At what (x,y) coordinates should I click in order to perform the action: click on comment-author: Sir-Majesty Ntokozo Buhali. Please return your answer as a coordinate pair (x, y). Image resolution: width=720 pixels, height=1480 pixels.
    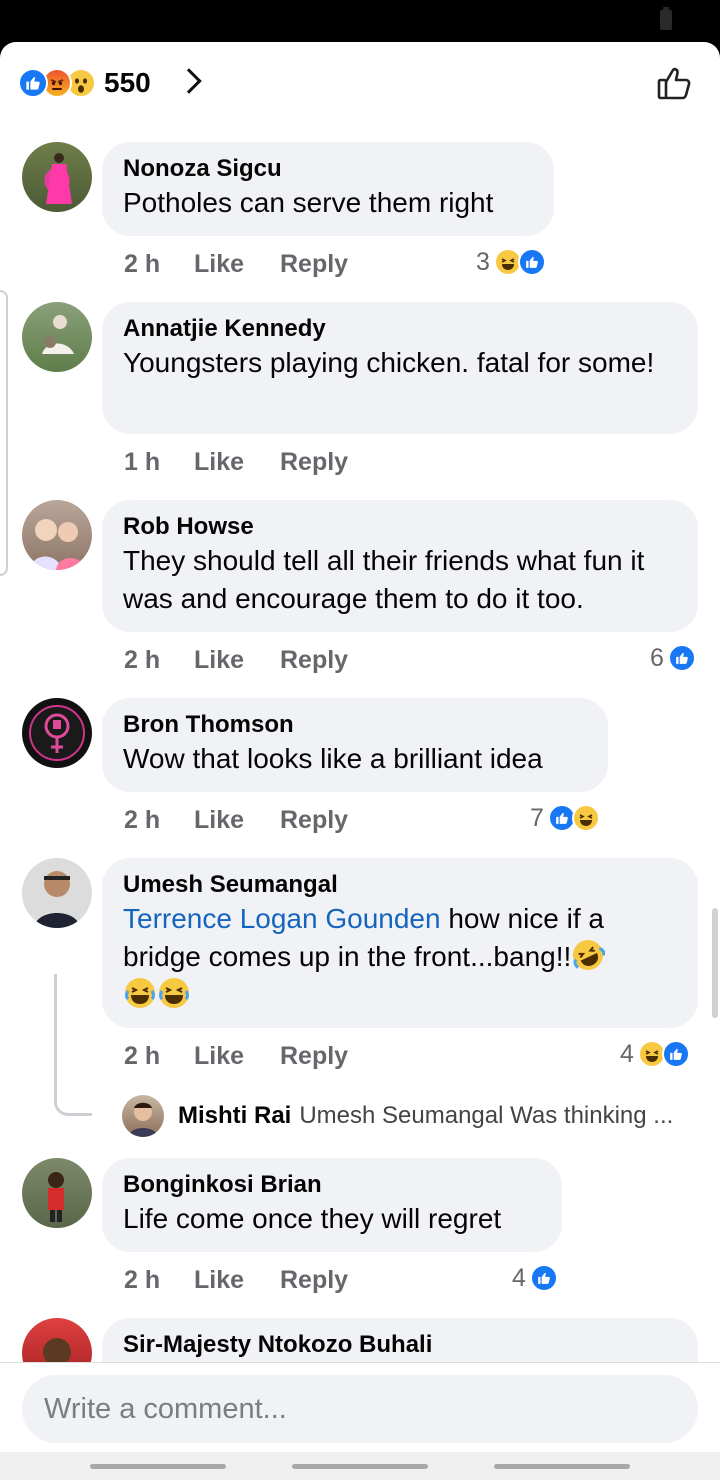
    Looking at the image, I should click on (399, 1345).